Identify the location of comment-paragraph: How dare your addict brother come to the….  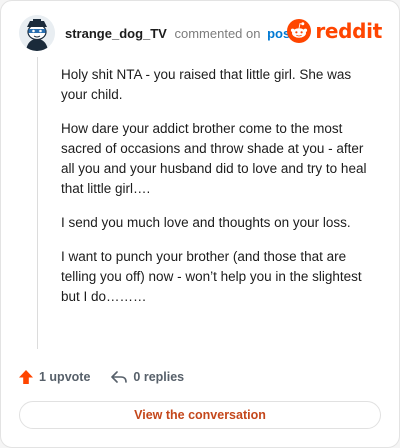
(214, 158).